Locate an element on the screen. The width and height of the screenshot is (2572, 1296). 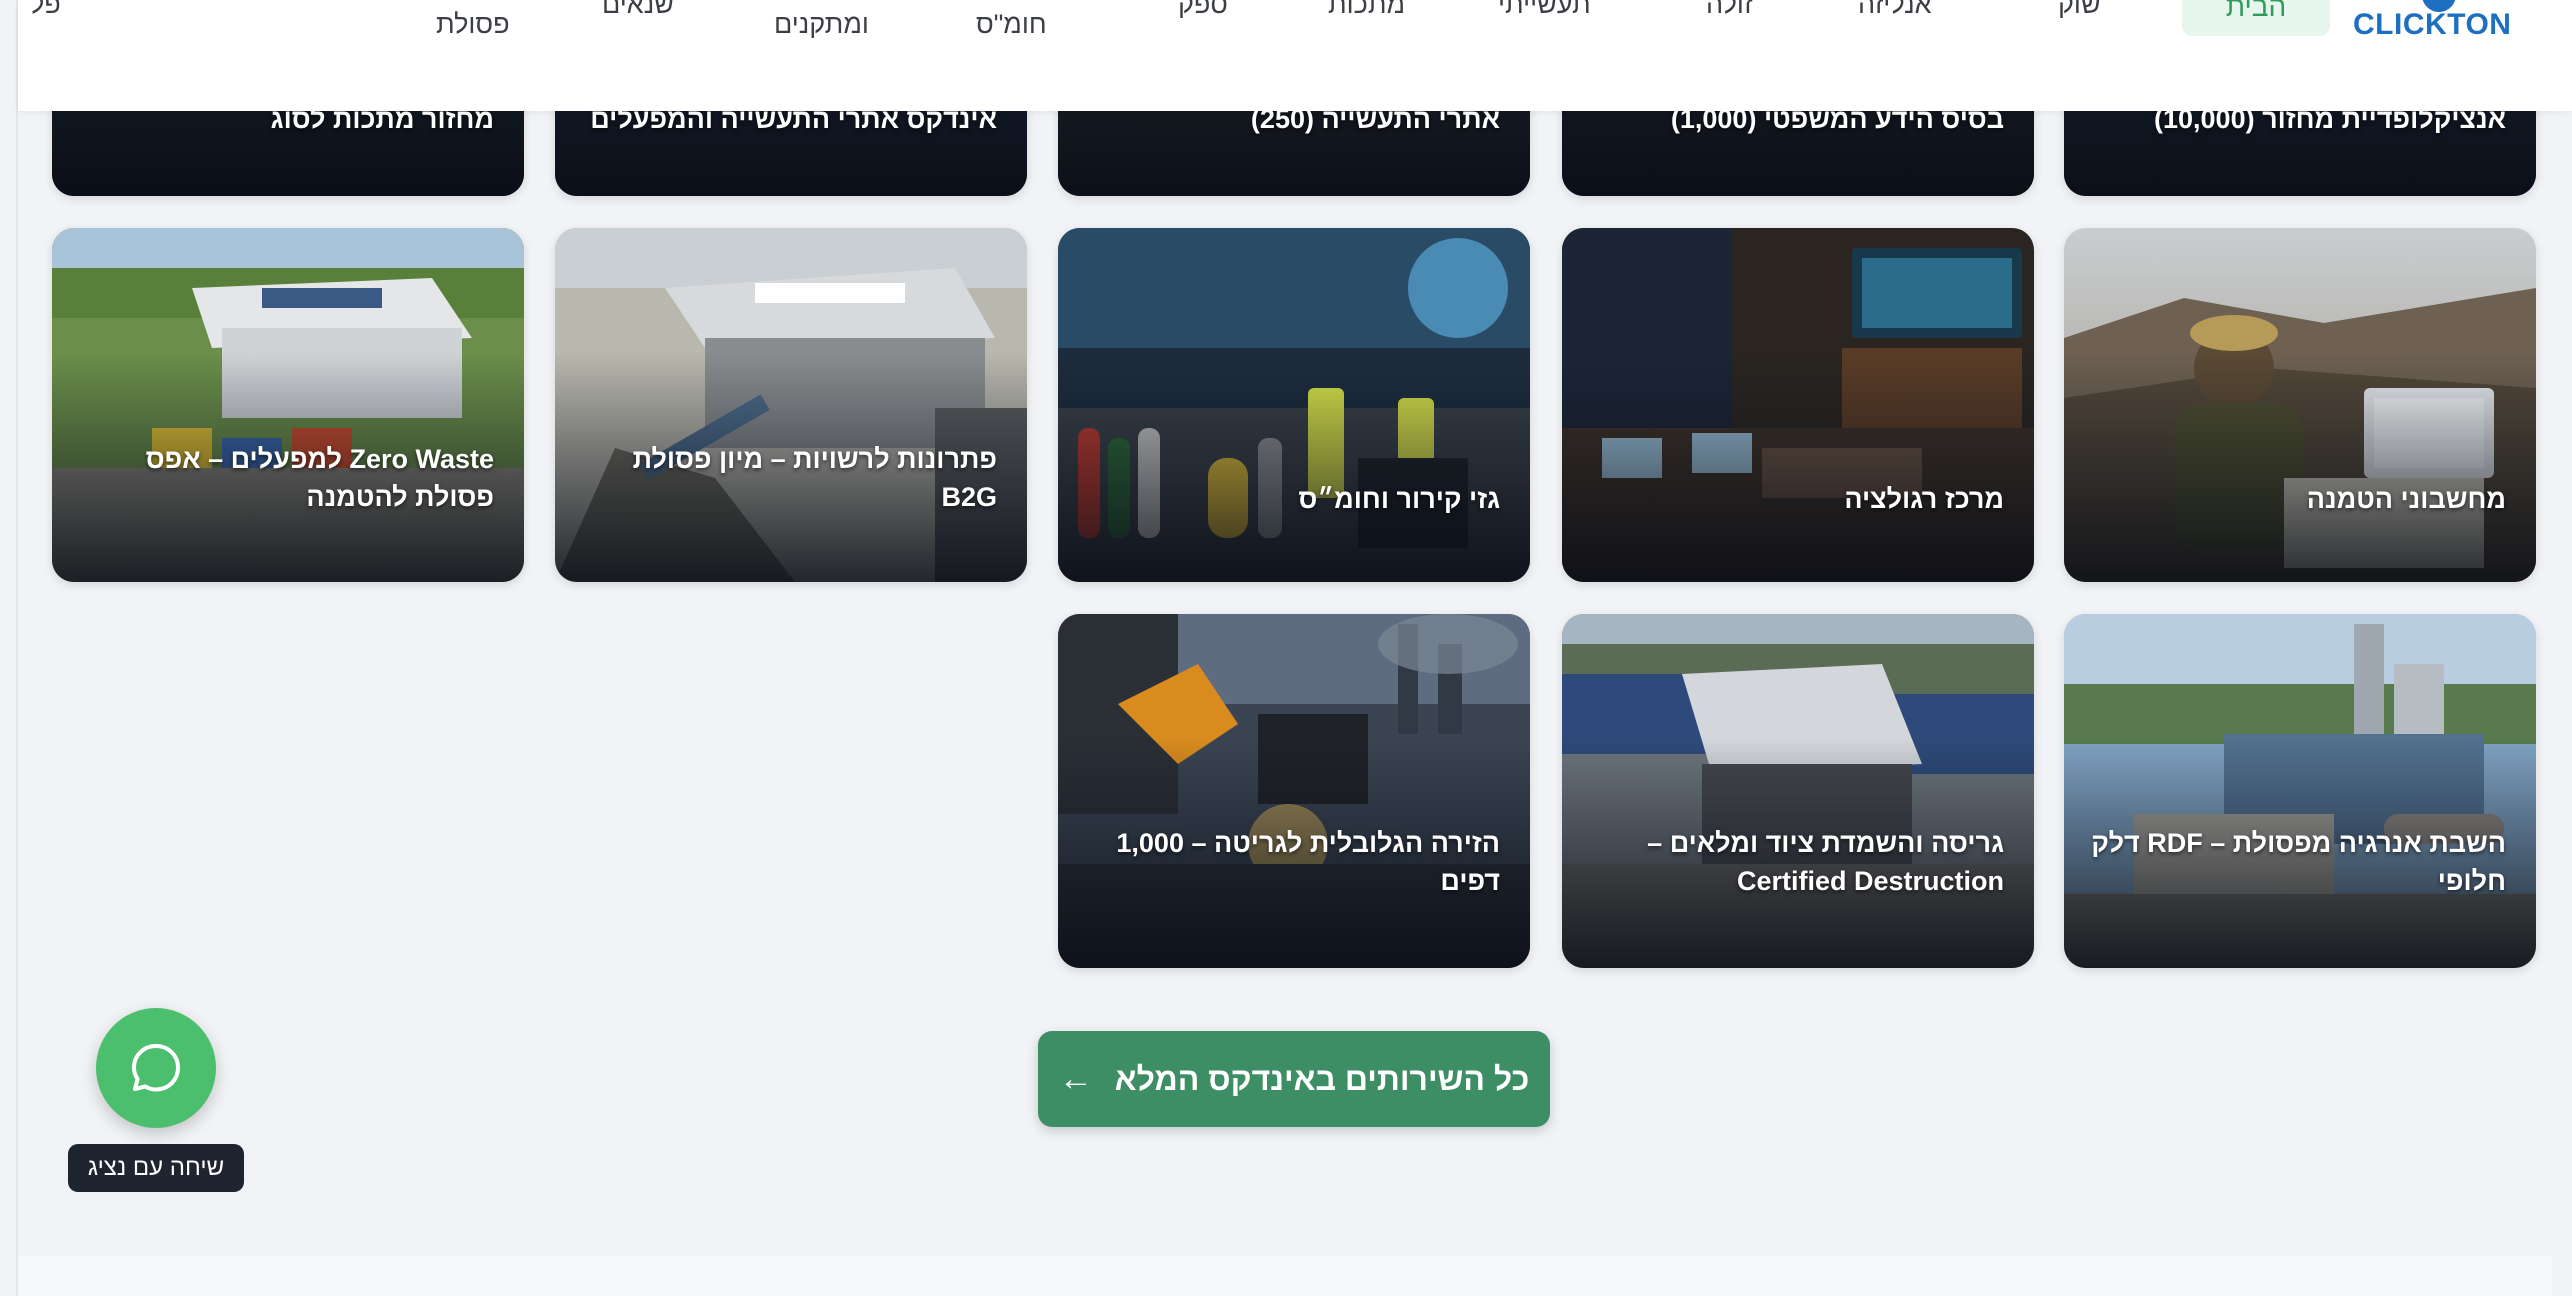
nav-item-hazmat: חומ"ס is located at coordinates (1011, 24).